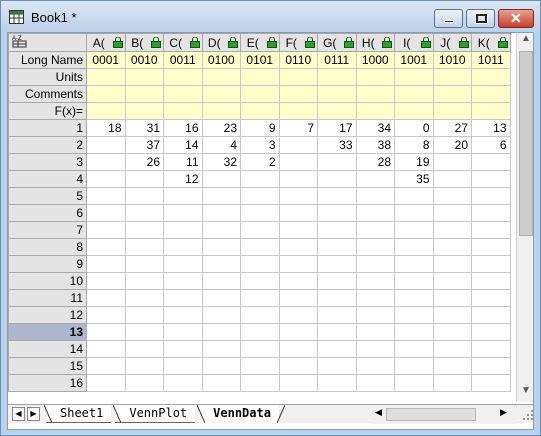 The image size is (541, 436). What do you see at coordinates (414, 179) in the screenshot?
I see `data-cell: 35` at bounding box center [414, 179].